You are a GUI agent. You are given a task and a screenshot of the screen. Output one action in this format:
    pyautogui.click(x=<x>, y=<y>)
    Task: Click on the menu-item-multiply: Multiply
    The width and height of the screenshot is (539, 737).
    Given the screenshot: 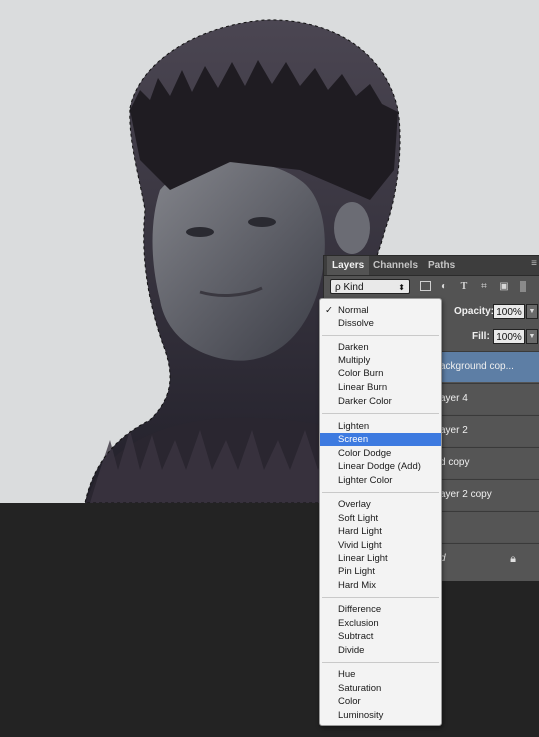 What is the action you would take?
    pyautogui.click(x=380, y=360)
    